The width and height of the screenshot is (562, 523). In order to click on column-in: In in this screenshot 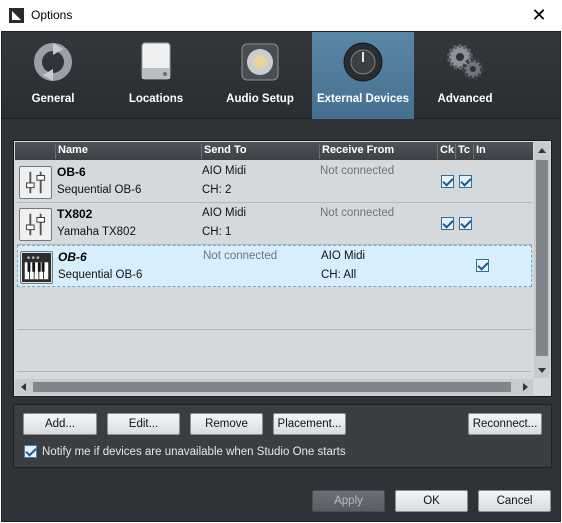, I will do `click(482, 151)`.